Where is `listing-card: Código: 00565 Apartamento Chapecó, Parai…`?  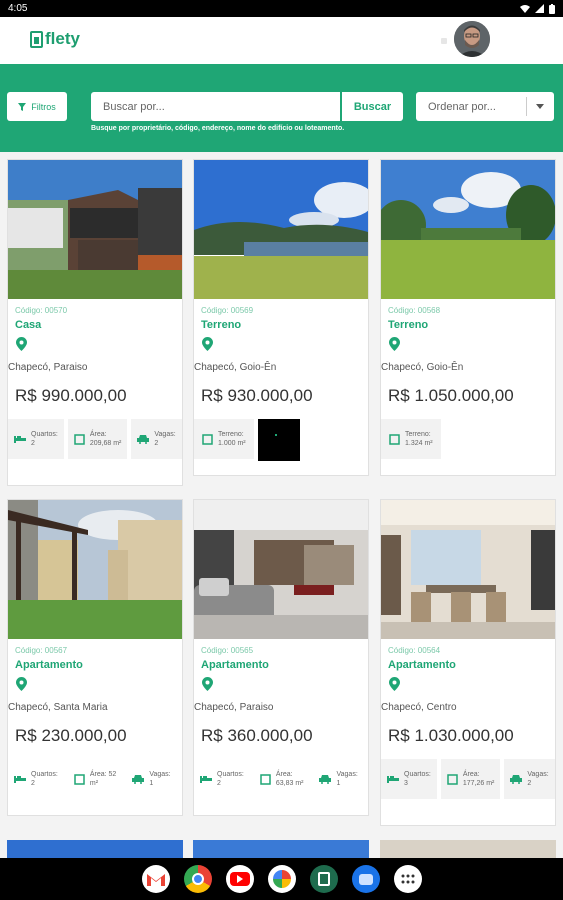
listing-card: Código: 00565 Apartamento Chapecó, Parai… is located at coordinates (281, 657).